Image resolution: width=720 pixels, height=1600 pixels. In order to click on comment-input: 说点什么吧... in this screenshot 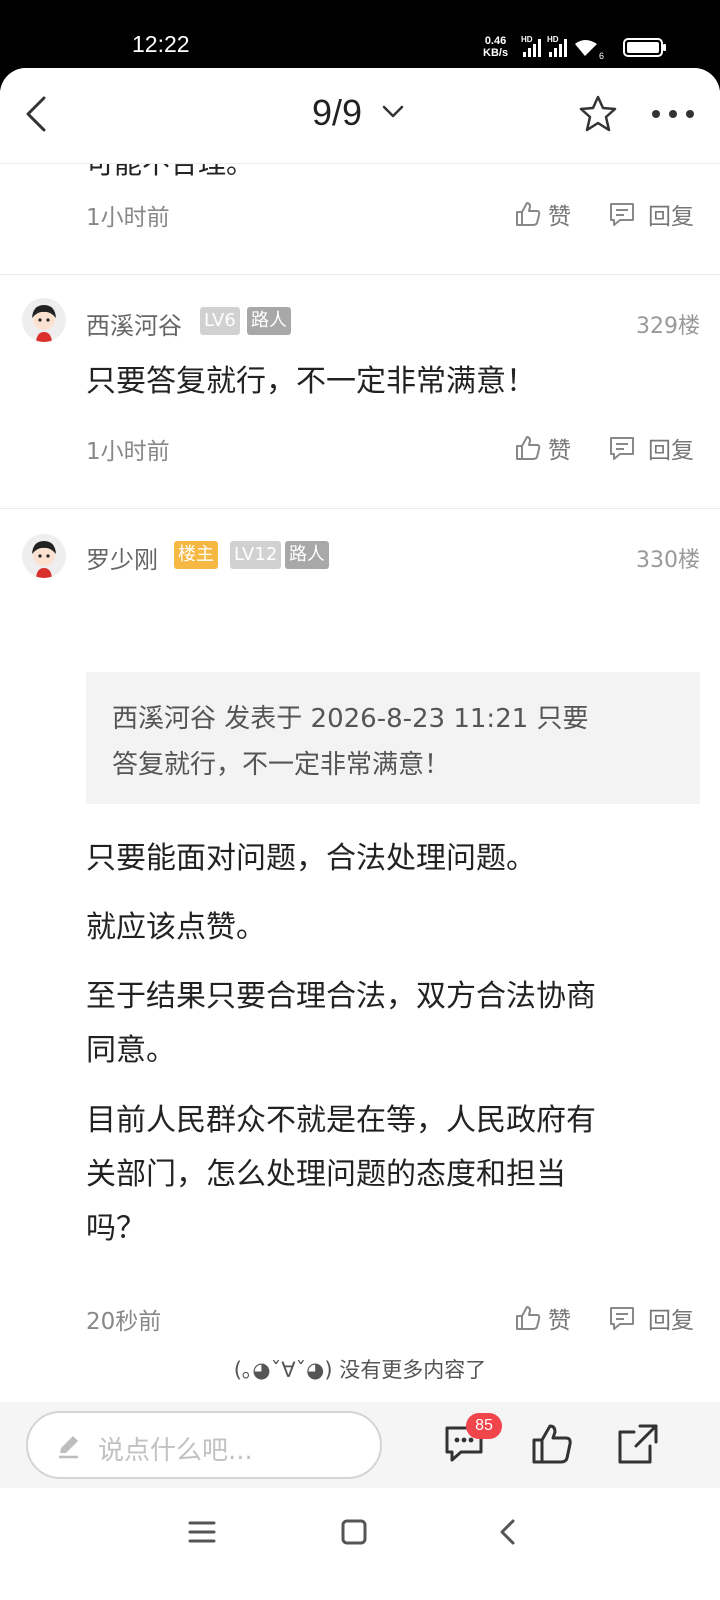, I will do `click(204, 1445)`.